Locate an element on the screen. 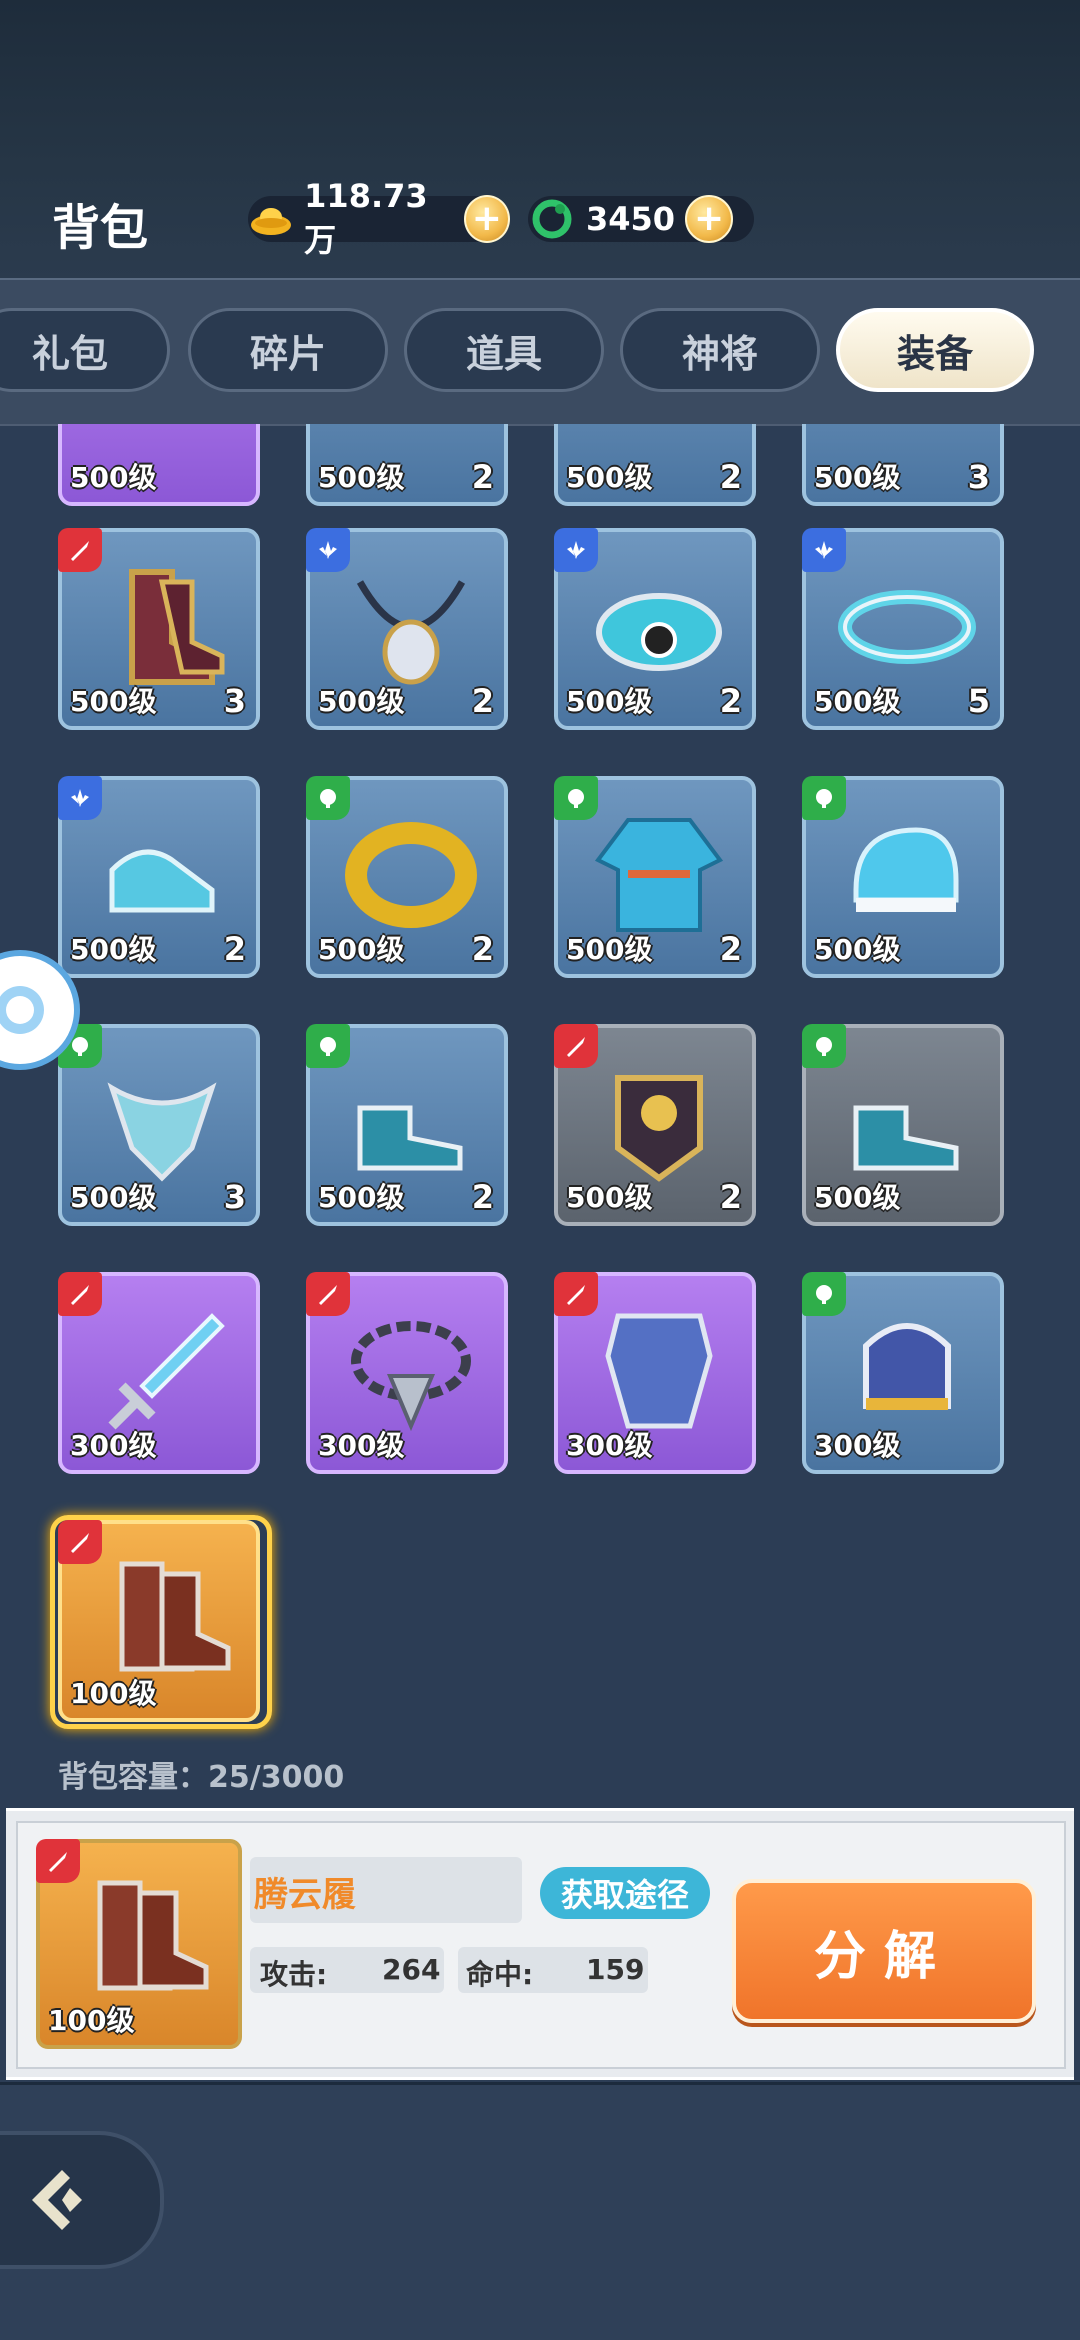 The height and width of the screenshot is (2340, 1080). tab-gift: 礼包 is located at coordinates (85, 350).